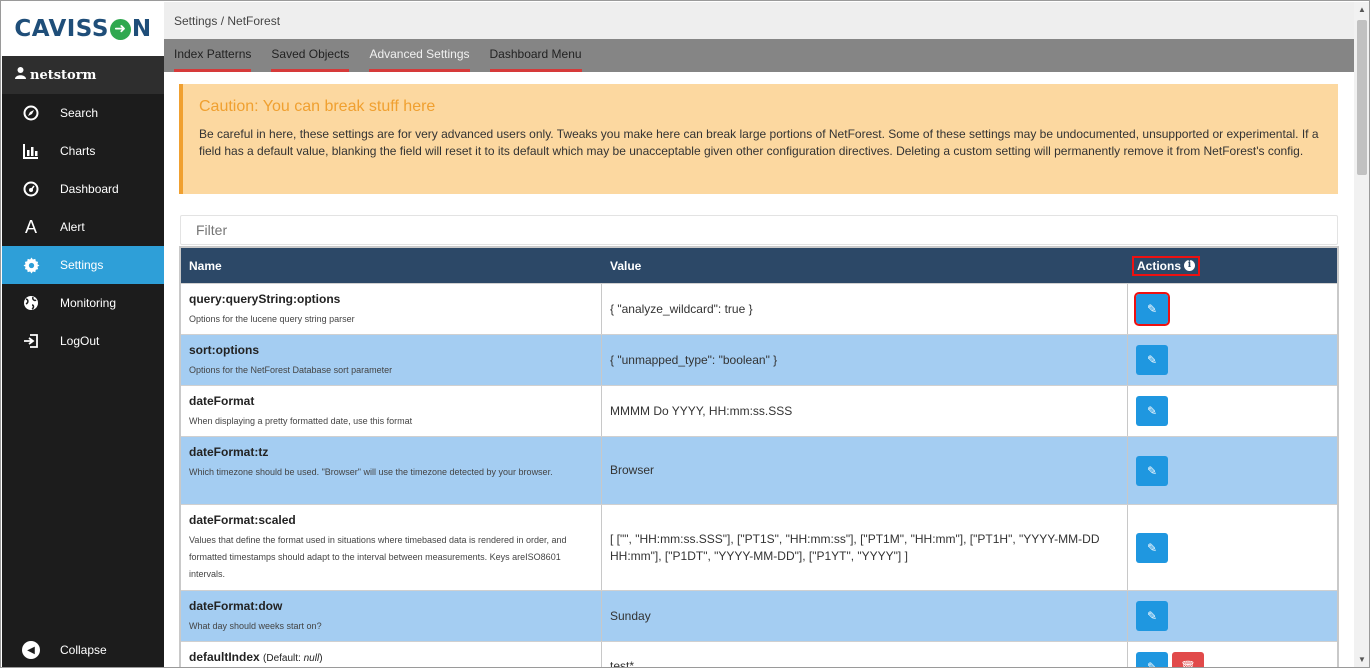 Image resolution: width=1370 pixels, height=668 pixels. I want to click on user-badge: netstorm, so click(83, 75).